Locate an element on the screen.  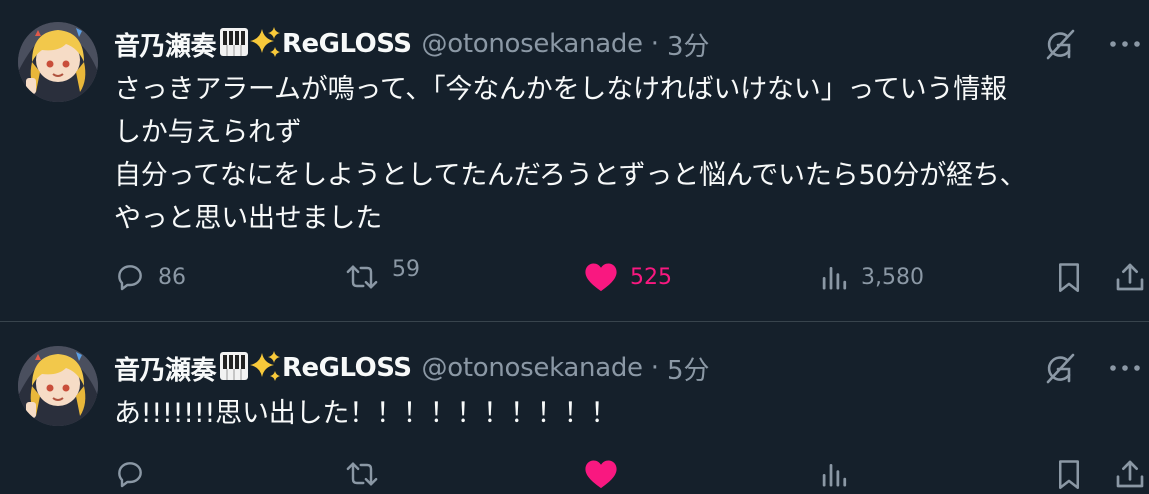
reply-button is located at coordinates (130, 474).